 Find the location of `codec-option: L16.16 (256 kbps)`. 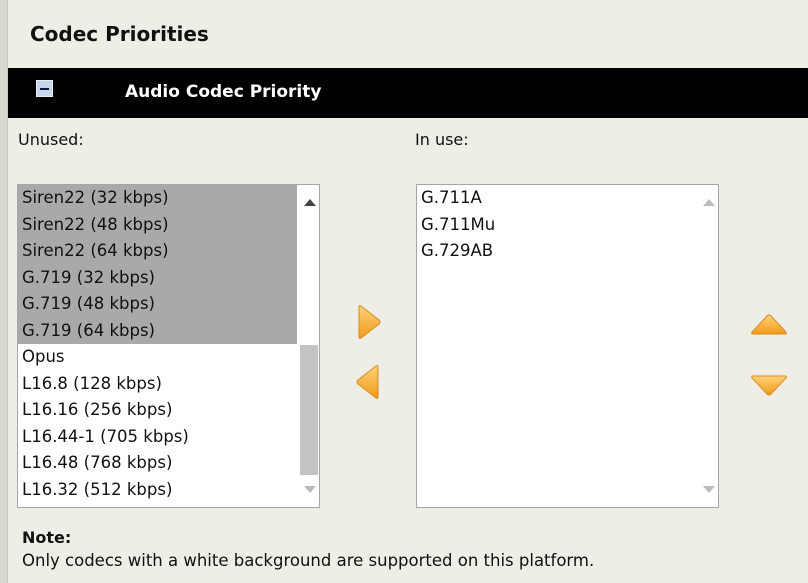

codec-option: L16.16 (256 kbps) is located at coordinates (168, 410).